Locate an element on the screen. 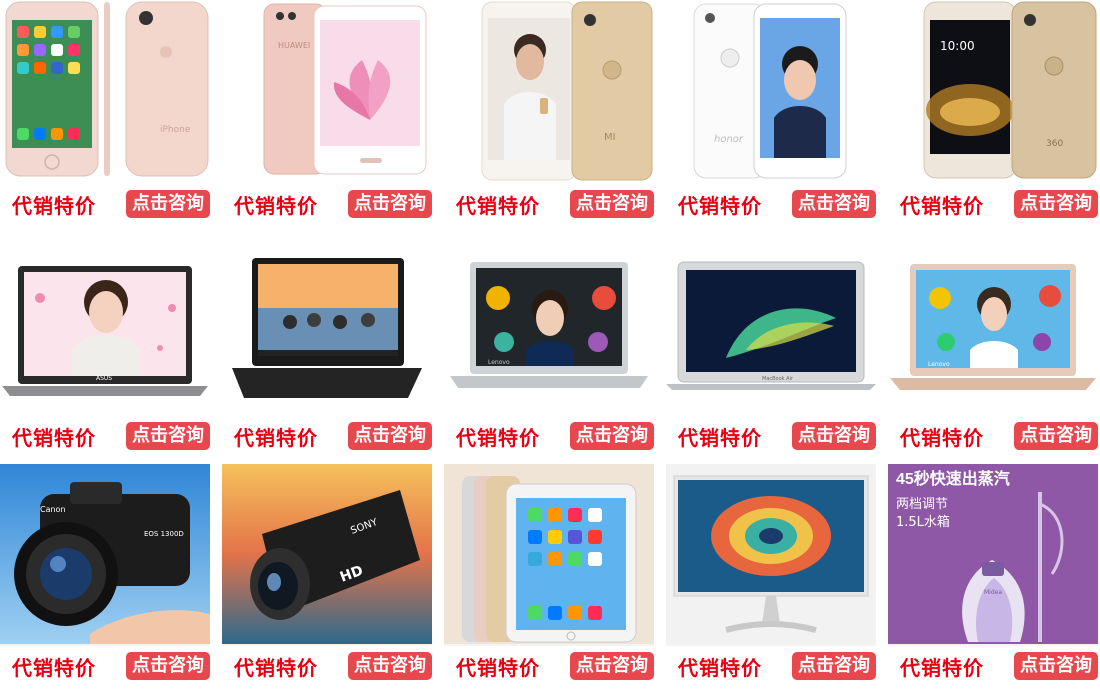 Image resolution: width=1100 pixels, height=696 pixels. product-image-ipad is located at coordinates (549, 555).